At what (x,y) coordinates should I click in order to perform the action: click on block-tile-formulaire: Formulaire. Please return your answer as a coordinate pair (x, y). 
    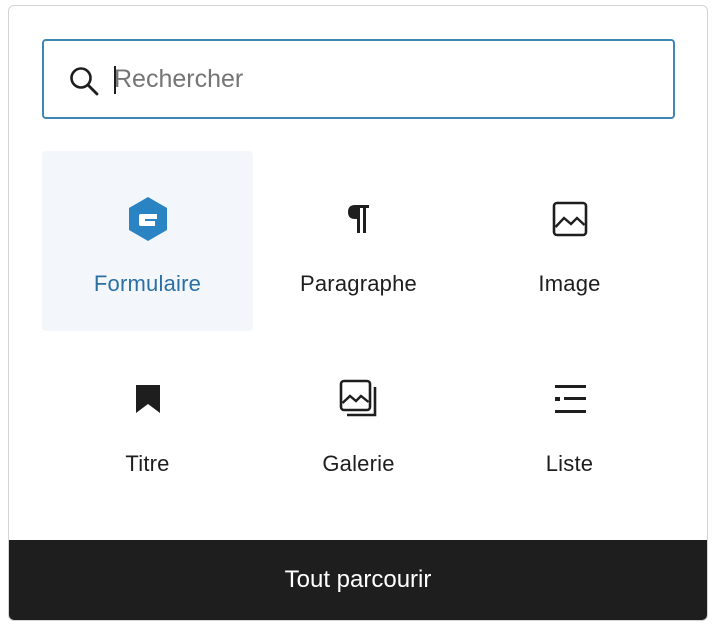
    Looking at the image, I should click on (147, 241).